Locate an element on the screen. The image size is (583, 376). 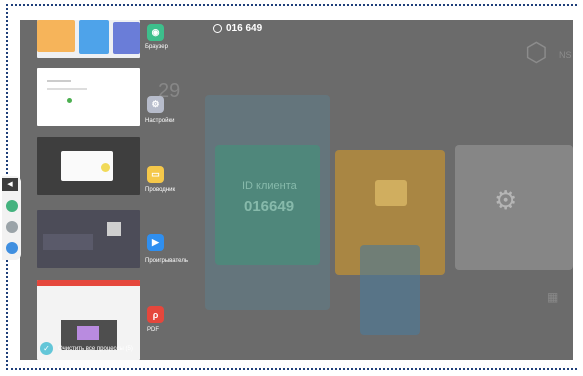
remote-icon is located at coordinates (217, 28).